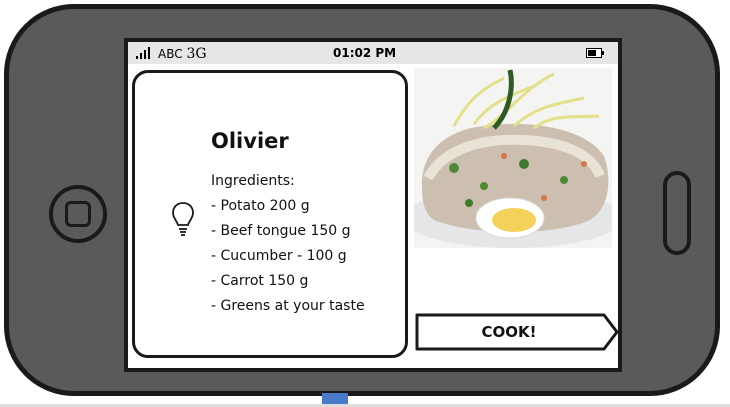 Image resolution: width=730 pixels, height=407 pixels. I want to click on ingredients-heading: Ingredients:, so click(253, 181).